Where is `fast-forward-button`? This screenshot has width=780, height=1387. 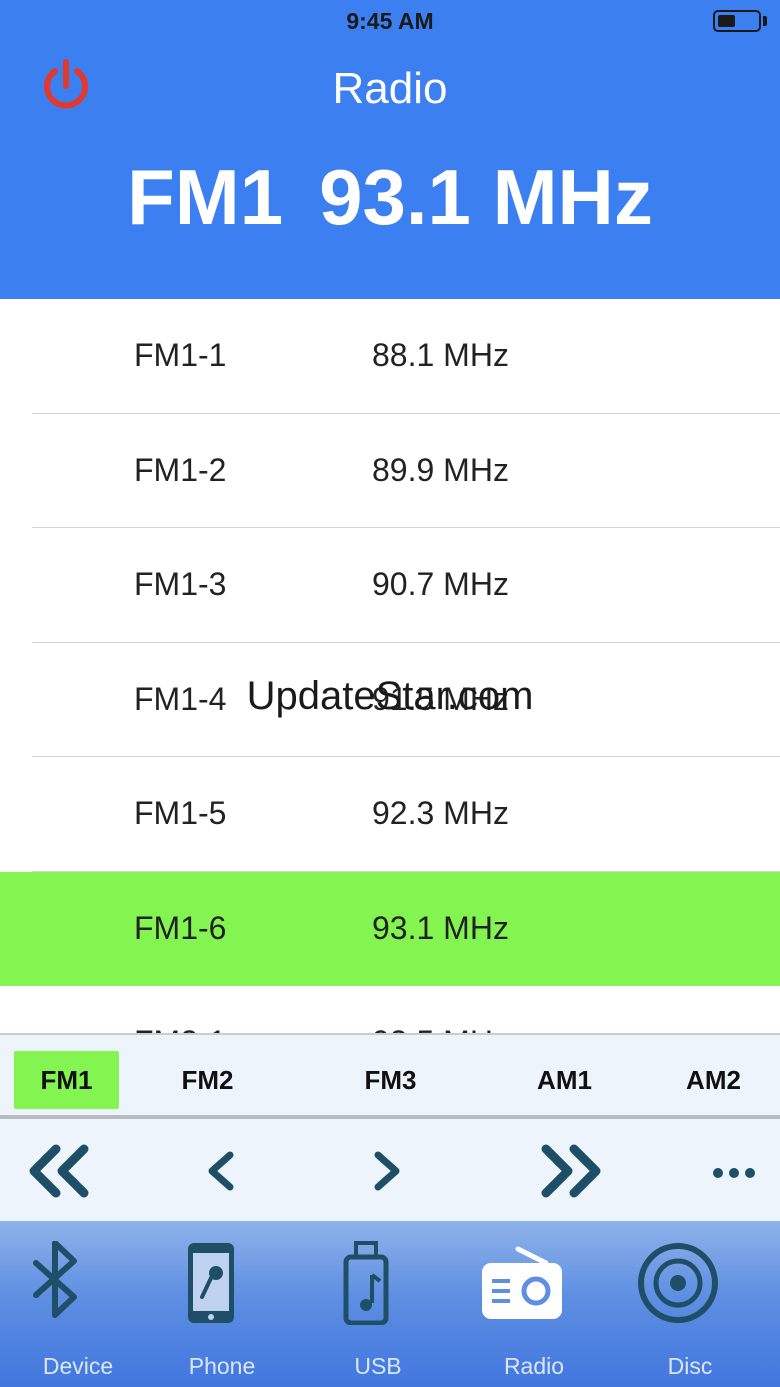
fast-forward-button is located at coordinates (571, 1171).